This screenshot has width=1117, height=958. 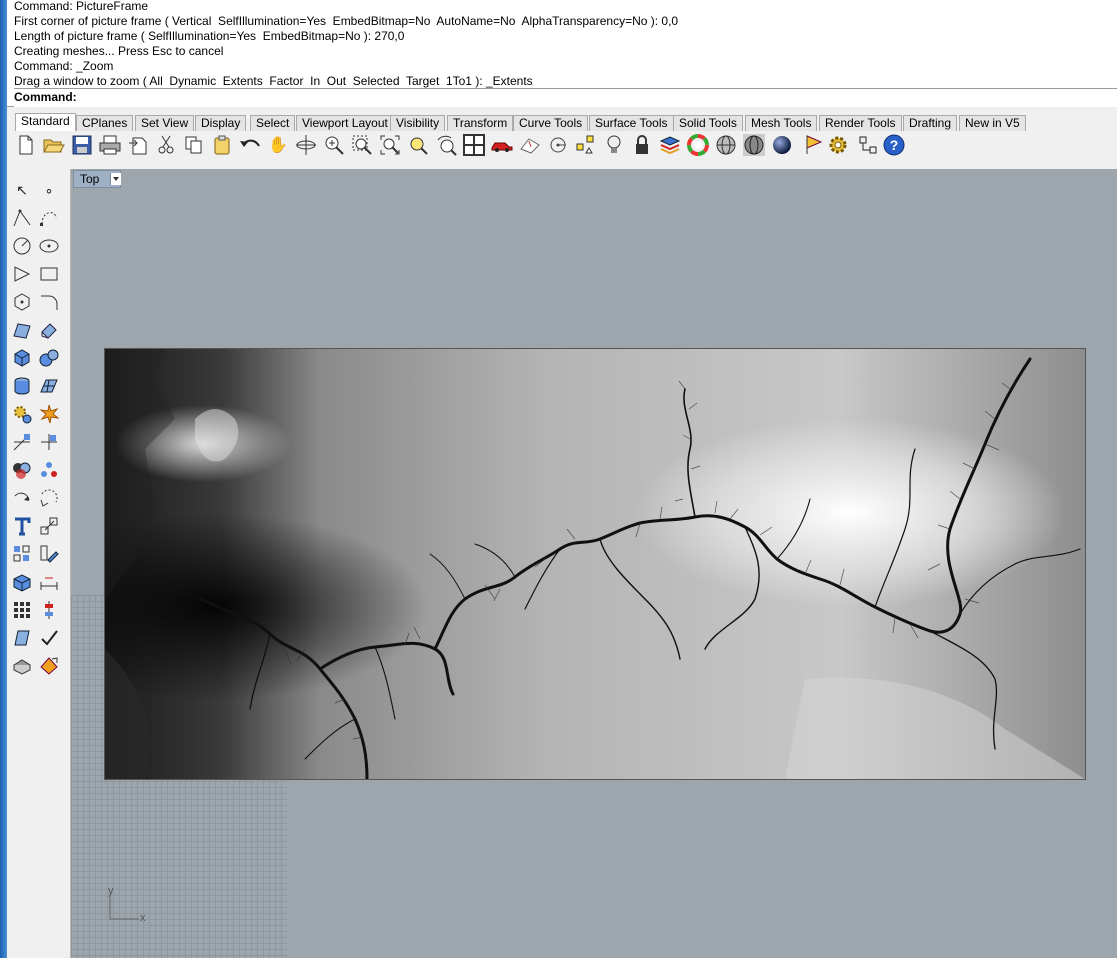 What do you see at coordinates (49, 190) in the screenshot?
I see `point-icon: ∘` at bounding box center [49, 190].